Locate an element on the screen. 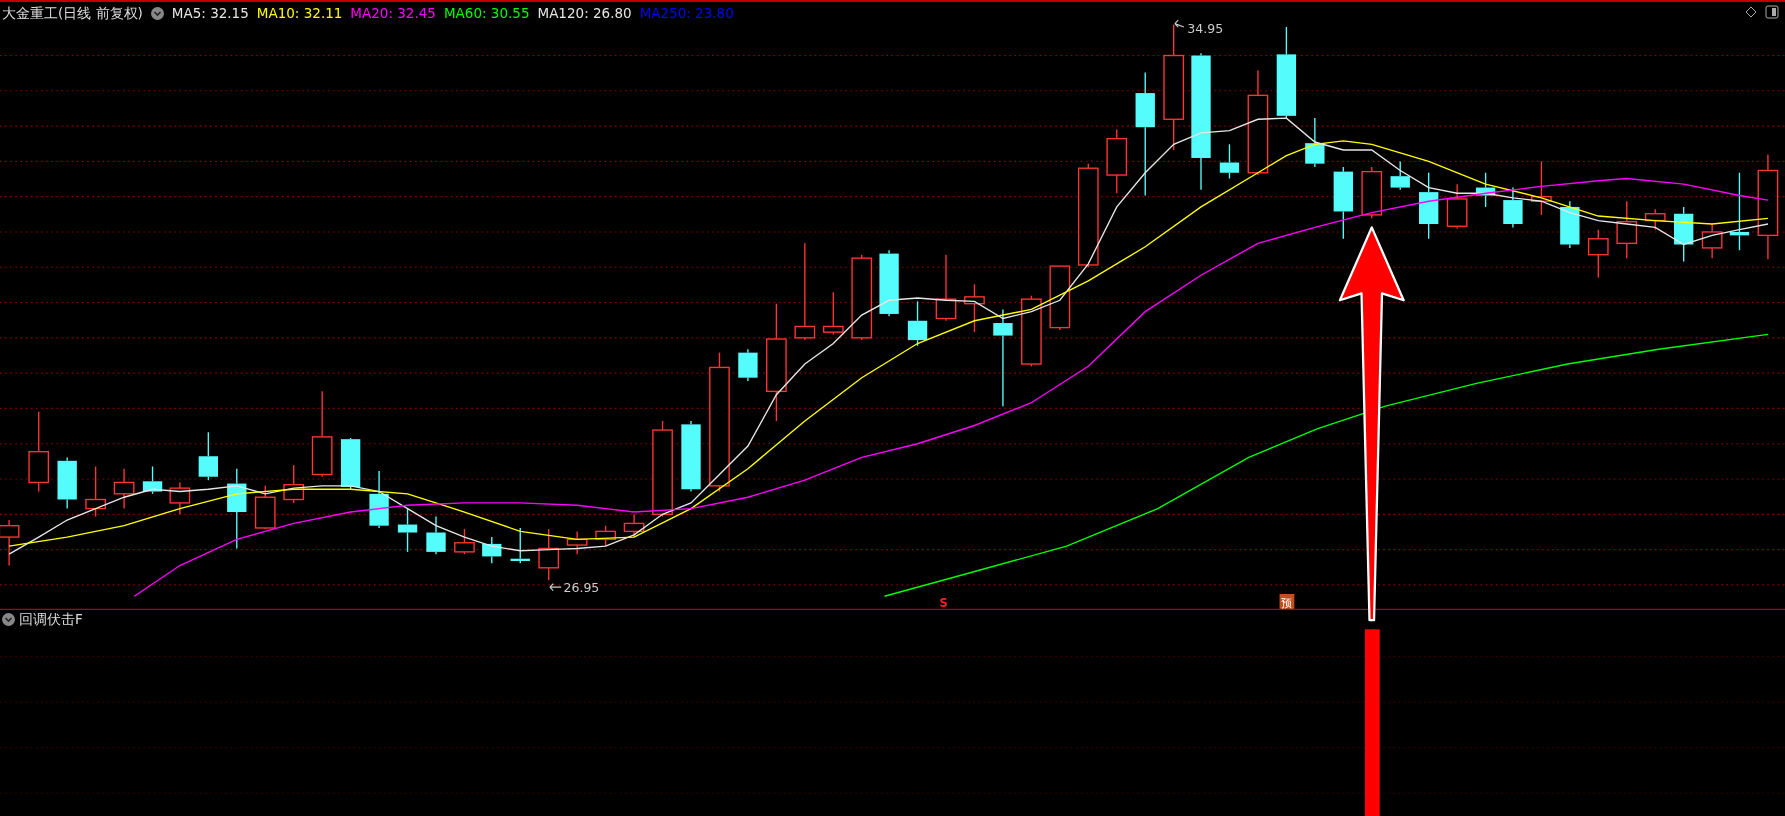 The image size is (1785, 816). low-price-label: 26.95 is located at coordinates (581, 587).